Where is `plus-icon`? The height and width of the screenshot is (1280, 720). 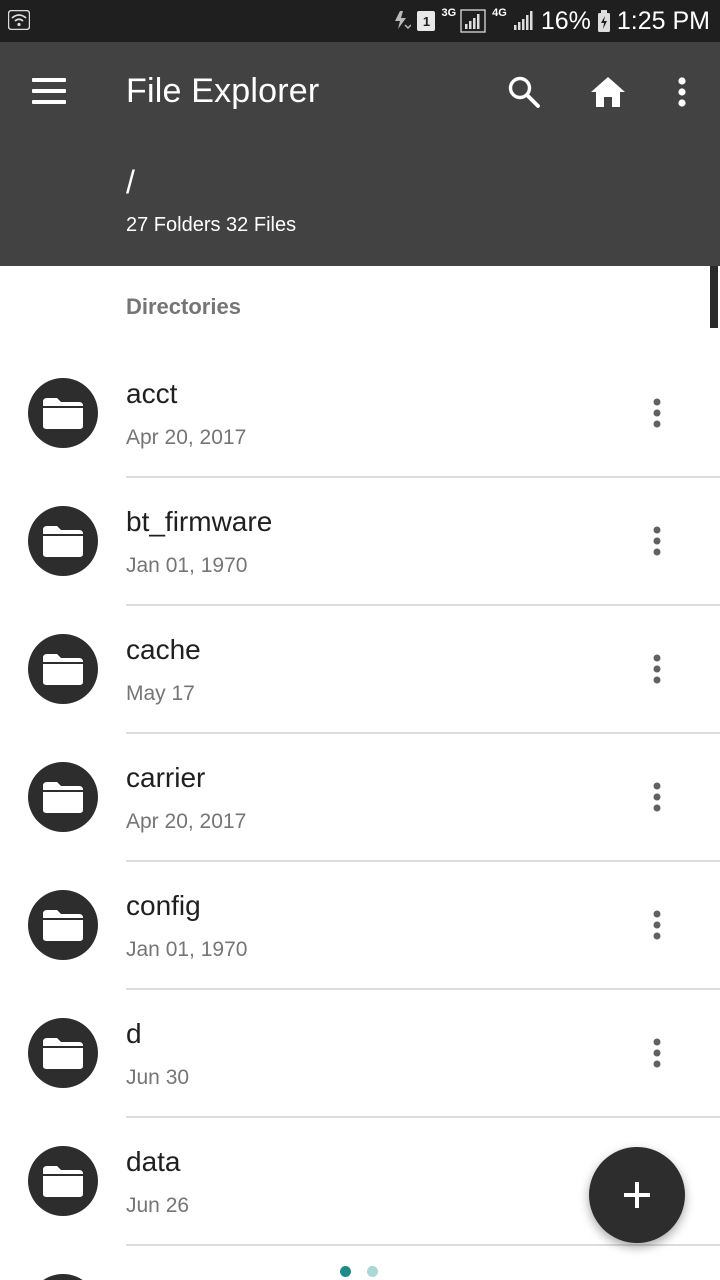
plus-icon is located at coordinates (637, 1195).